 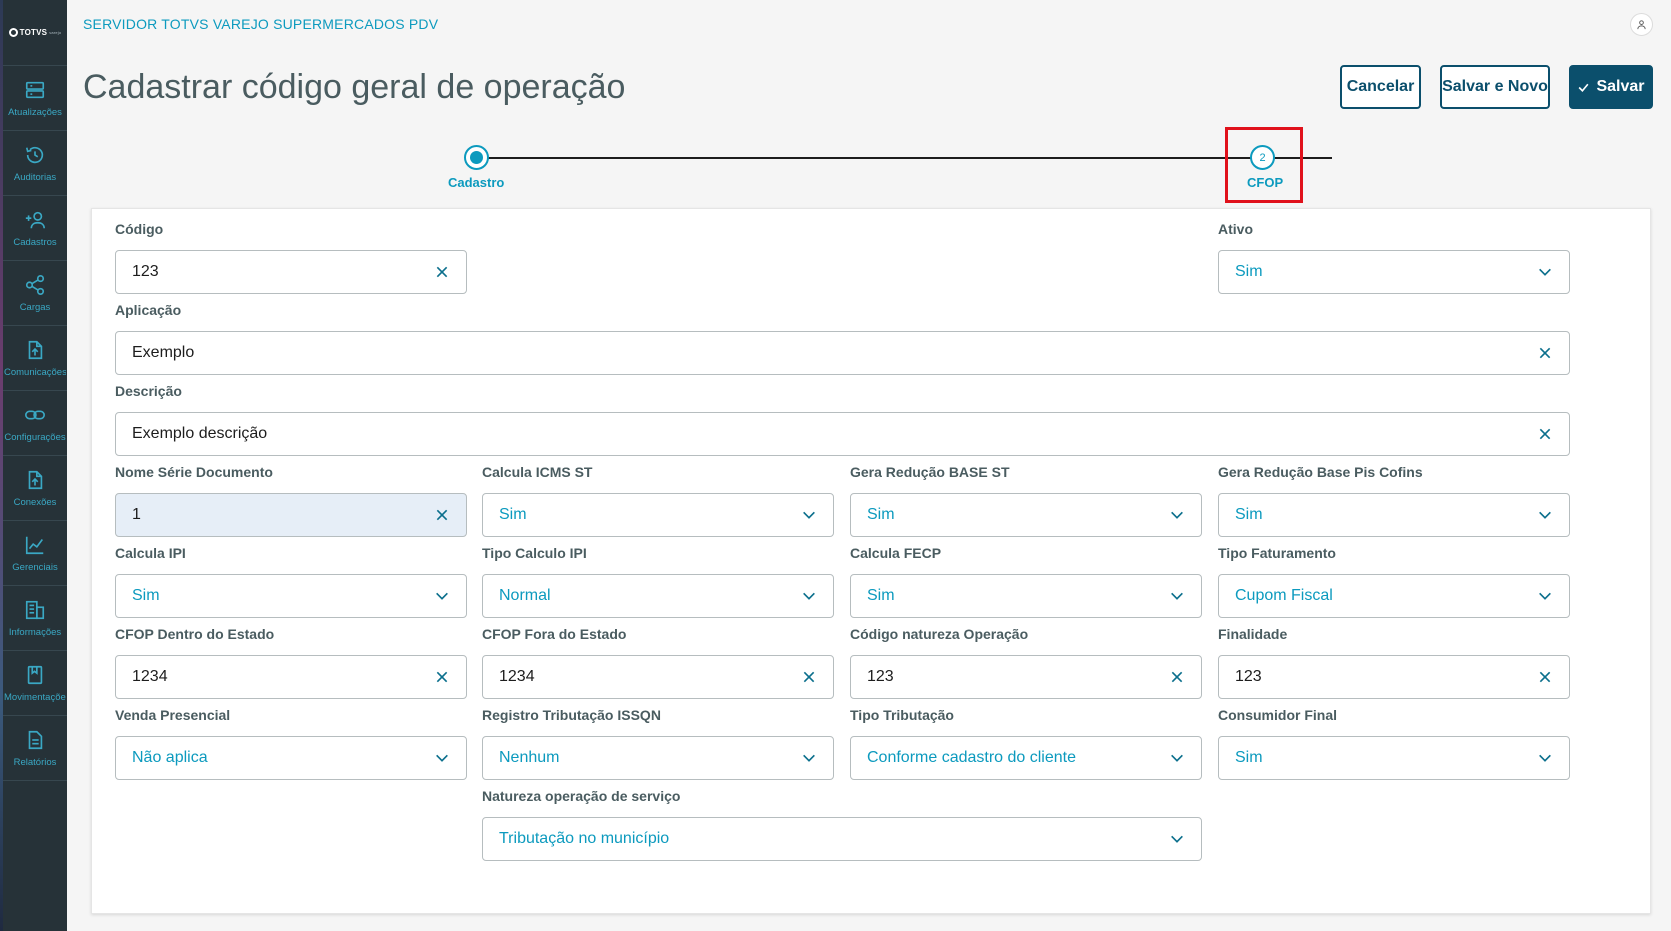 I want to click on natureza-servico-label: Natureza operação de serviço, so click(x=581, y=796).